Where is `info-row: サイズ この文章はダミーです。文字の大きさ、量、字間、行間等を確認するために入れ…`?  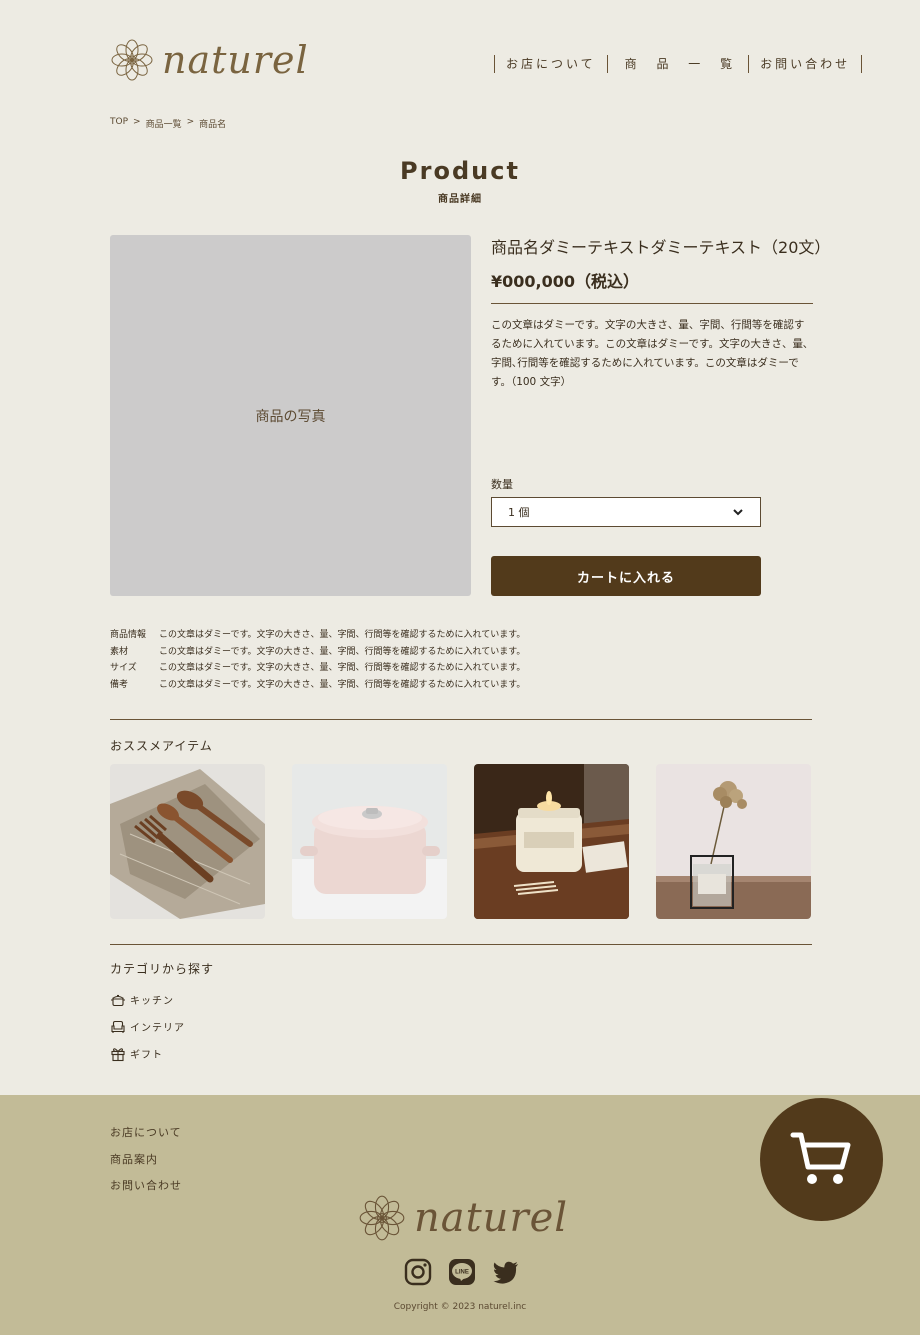
info-row: サイズ この文章はダミーです。文字の大きさ、量、字間、行間等を確認するために入れ… is located at coordinates (317, 668).